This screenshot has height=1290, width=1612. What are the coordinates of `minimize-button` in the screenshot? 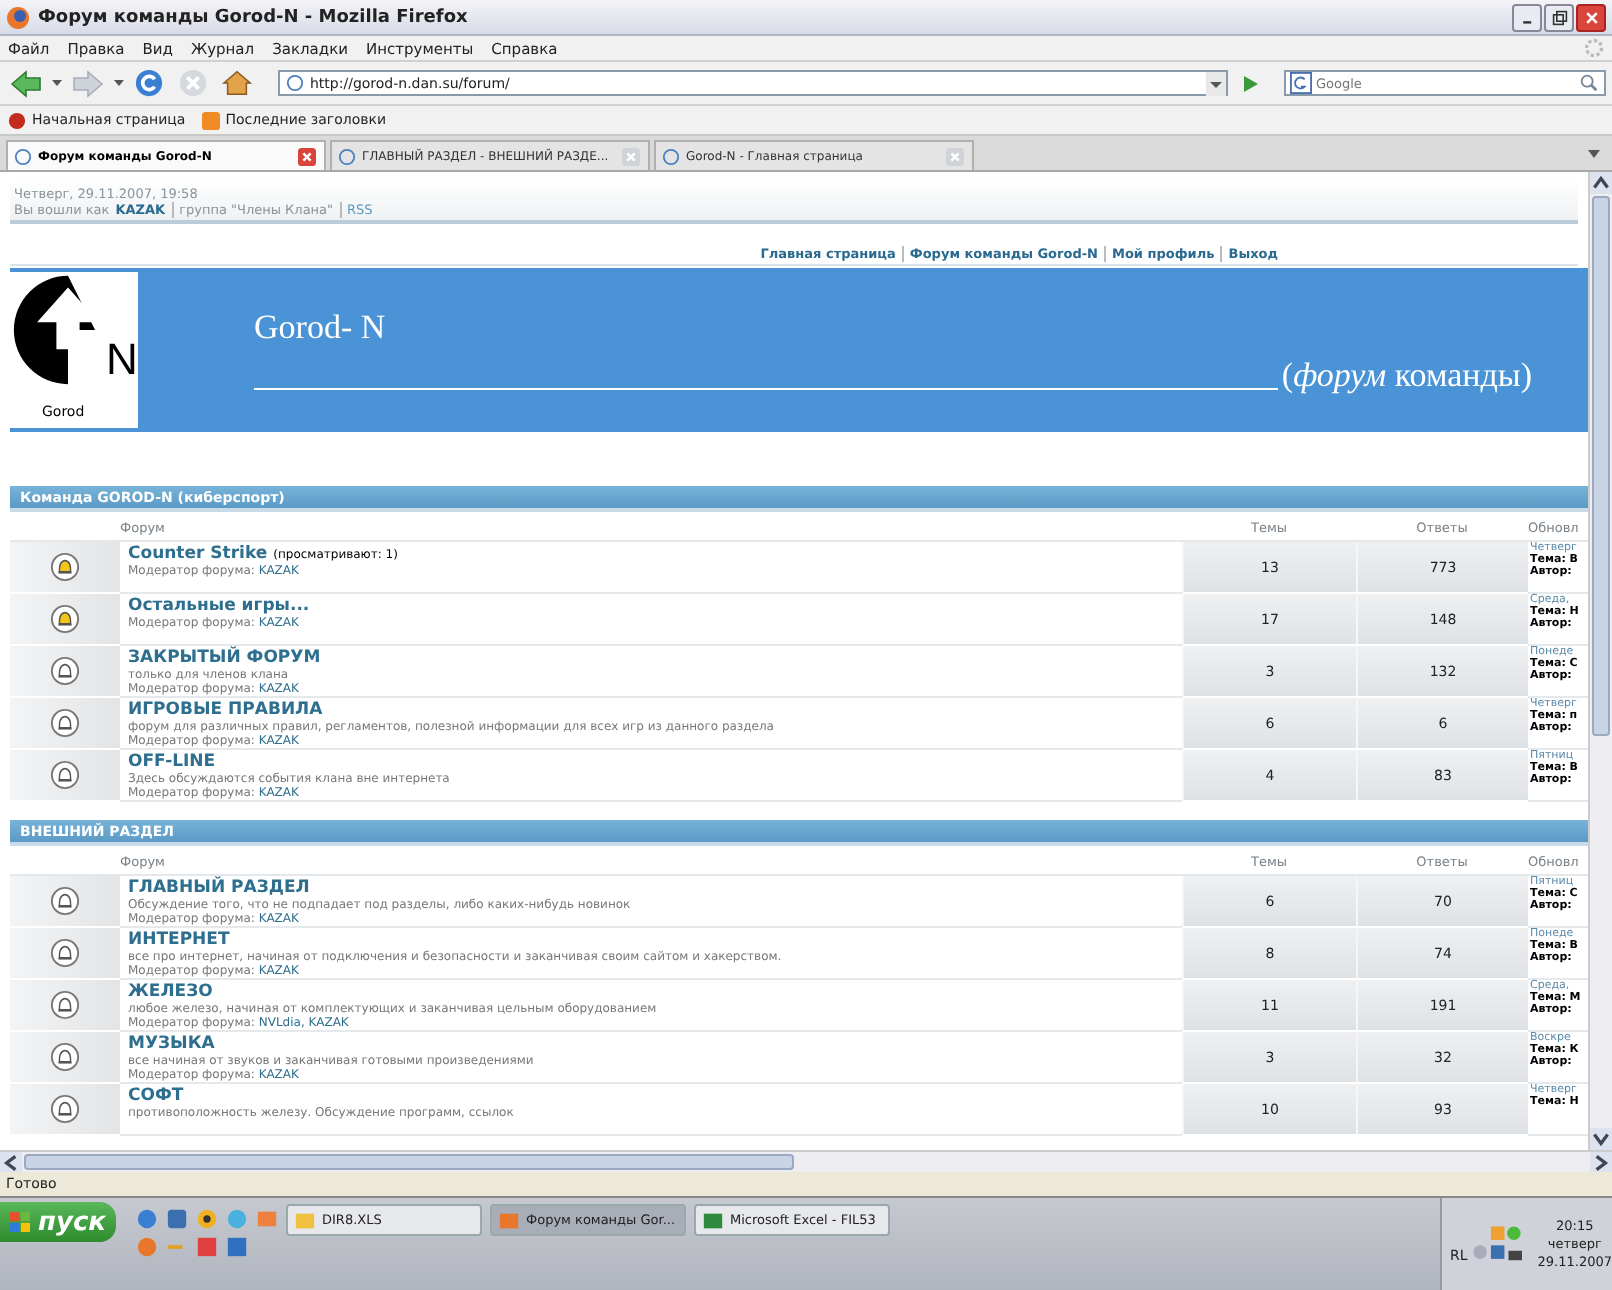 It's located at (1527, 17).